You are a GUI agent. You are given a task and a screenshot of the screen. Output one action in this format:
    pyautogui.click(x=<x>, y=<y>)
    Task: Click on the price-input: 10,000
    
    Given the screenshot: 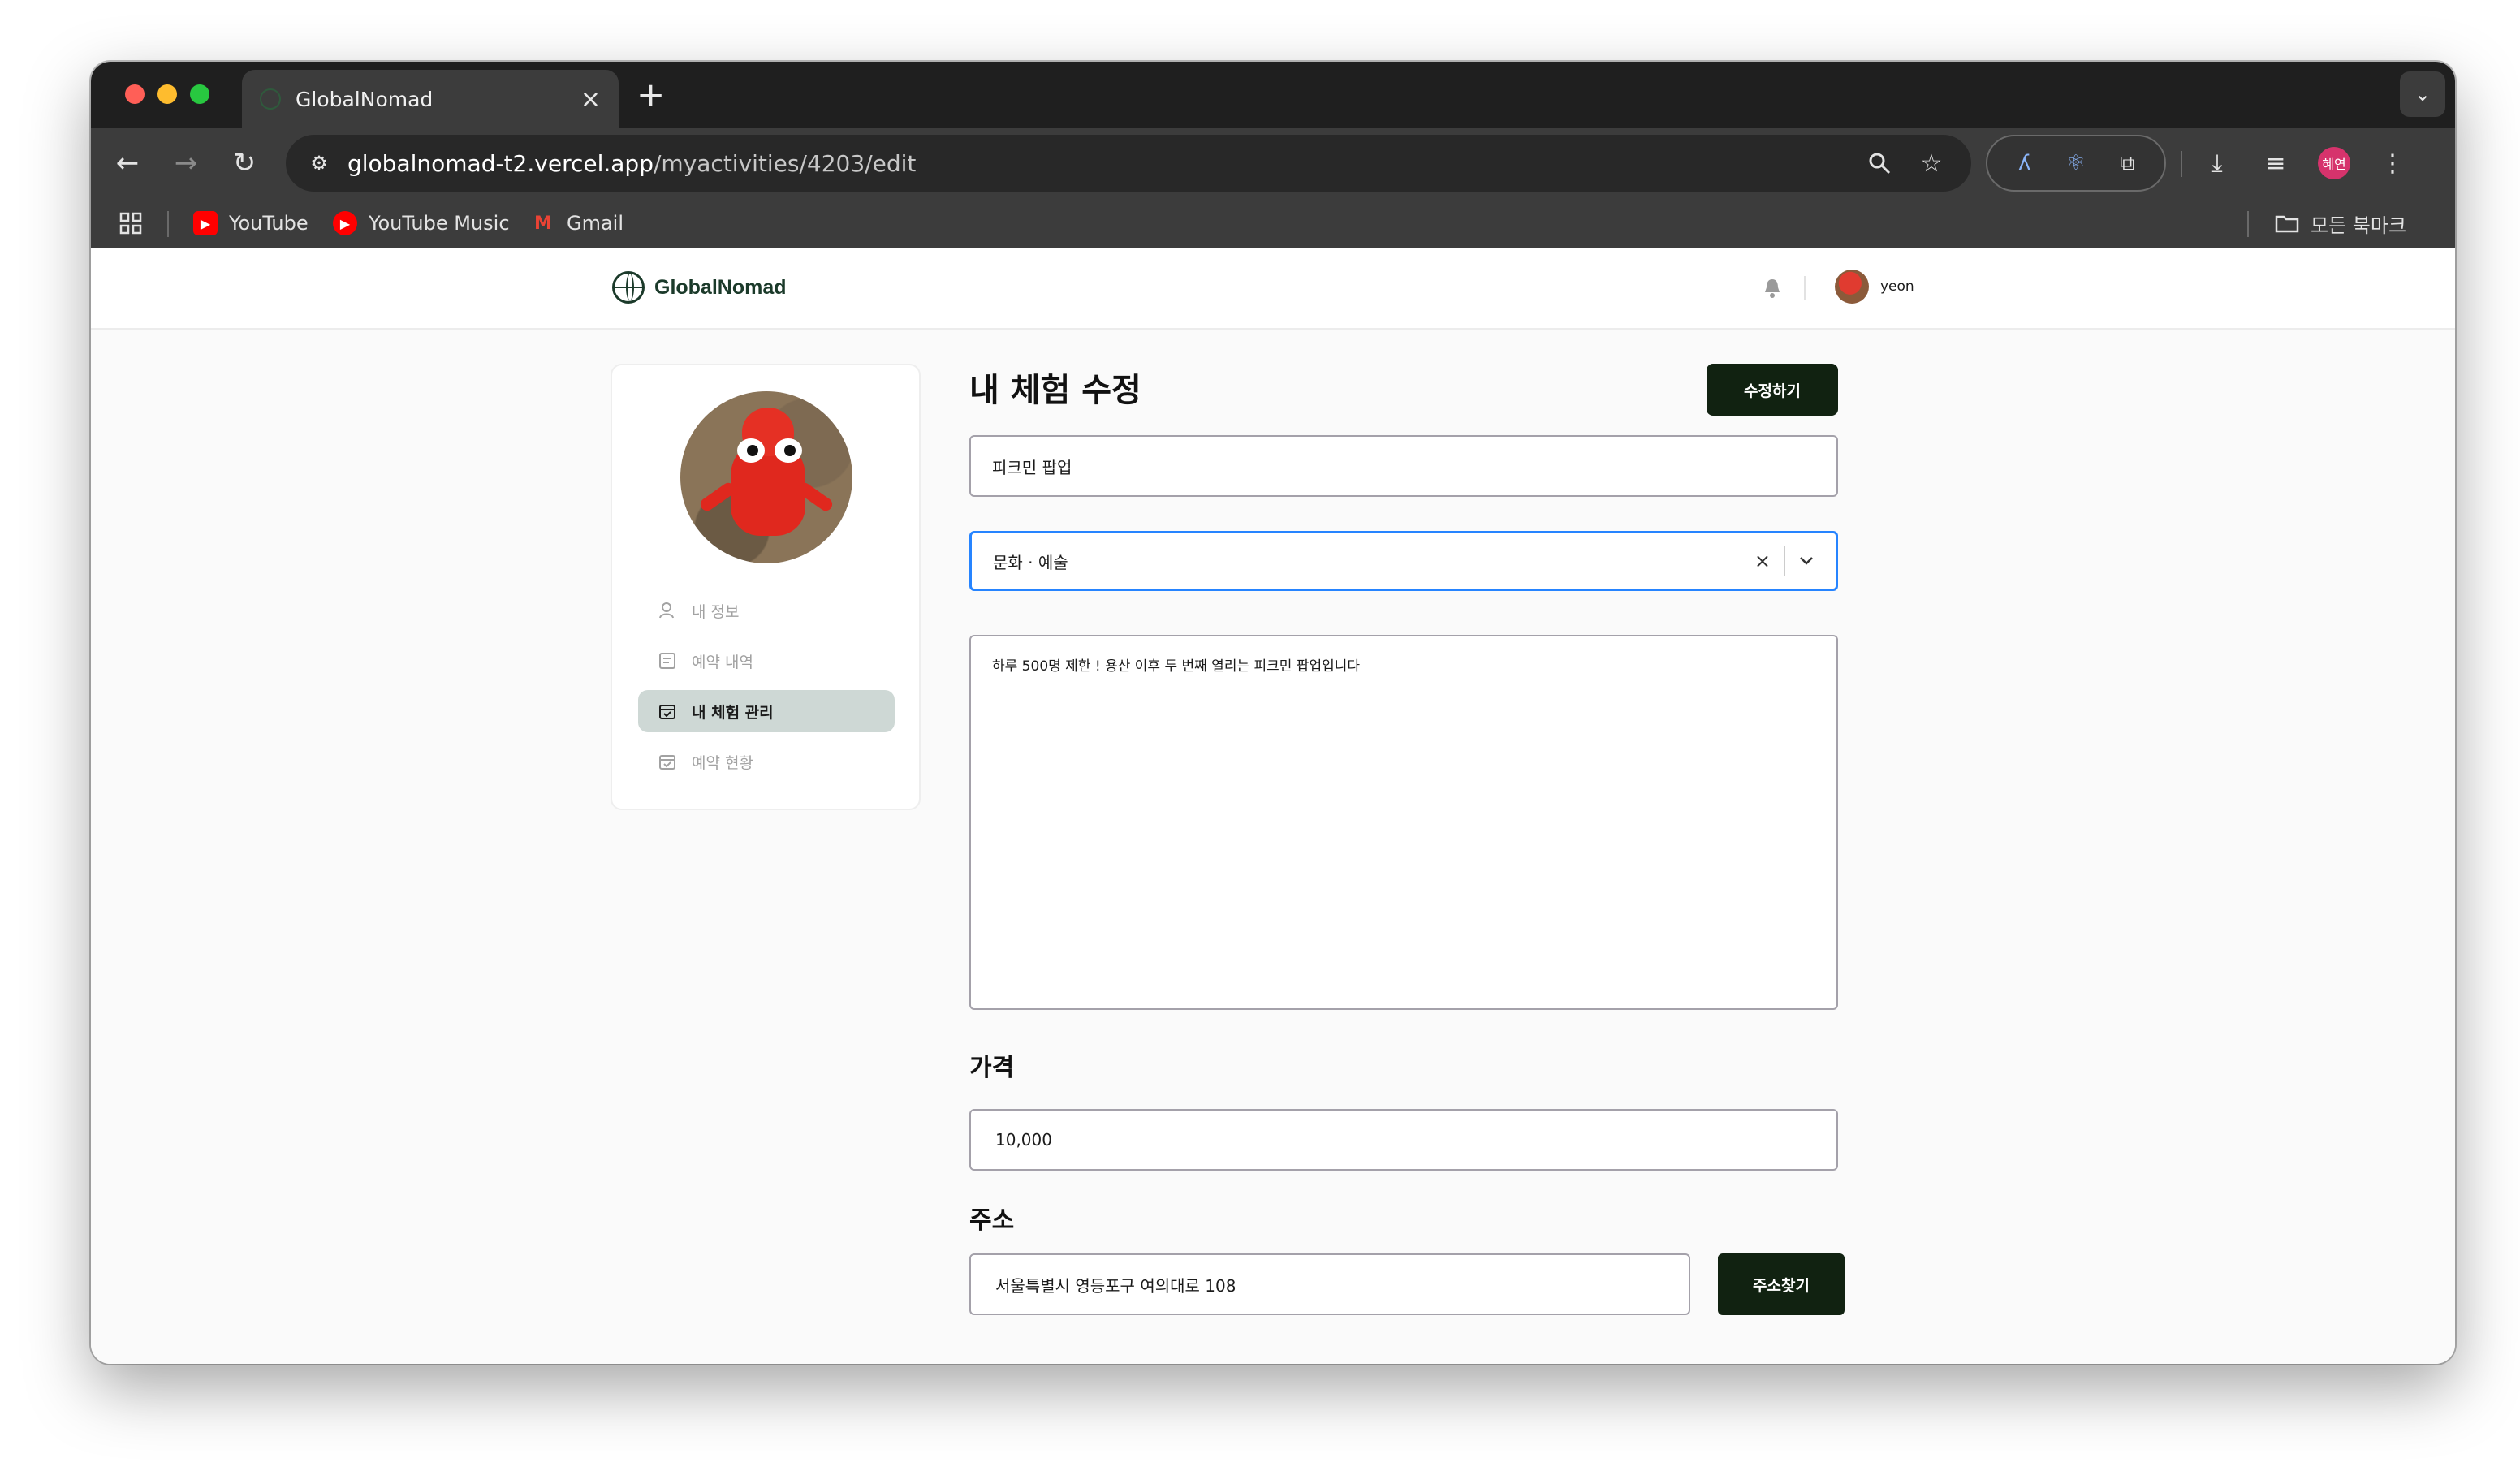 What is the action you would take?
    pyautogui.click(x=1404, y=1140)
    